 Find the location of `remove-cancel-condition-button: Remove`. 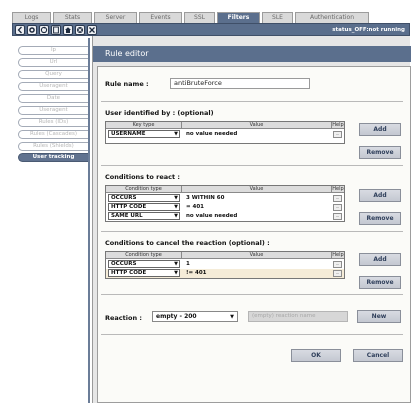

remove-cancel-condition-button: Remove is located at coordinates (380, 282).